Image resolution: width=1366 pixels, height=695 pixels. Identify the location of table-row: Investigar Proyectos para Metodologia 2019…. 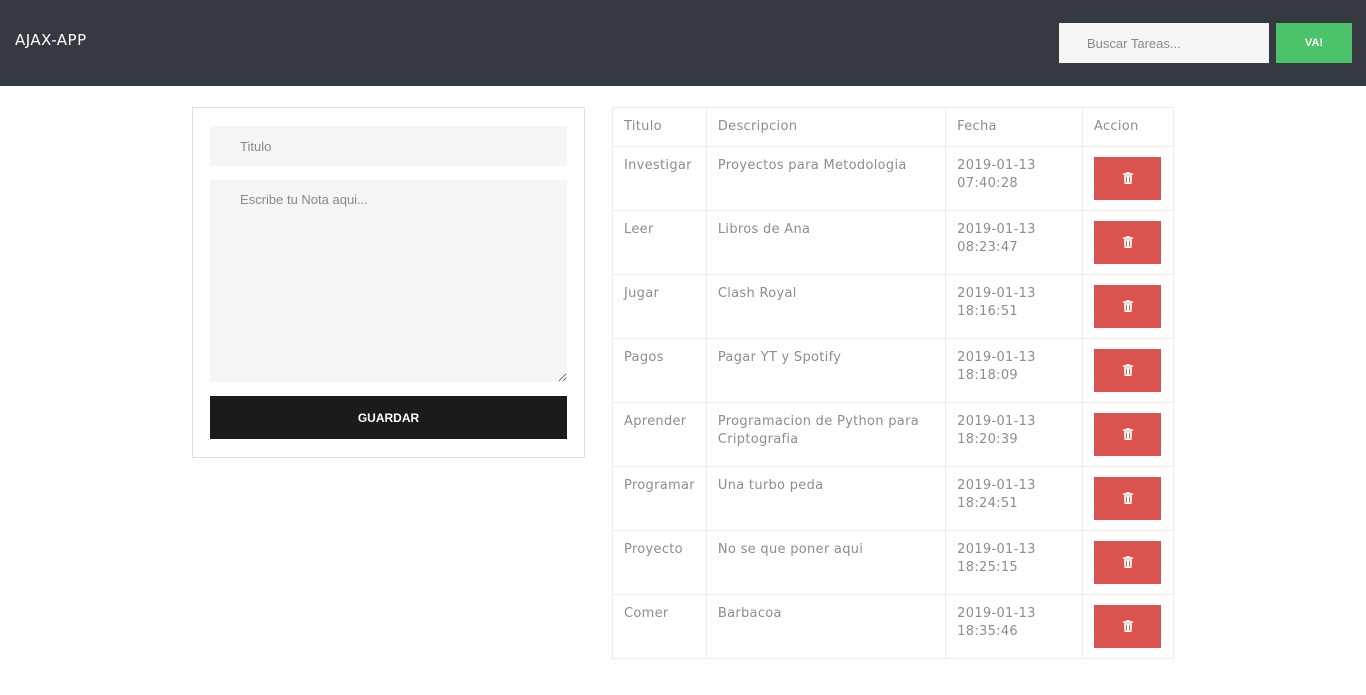
(893, 178).